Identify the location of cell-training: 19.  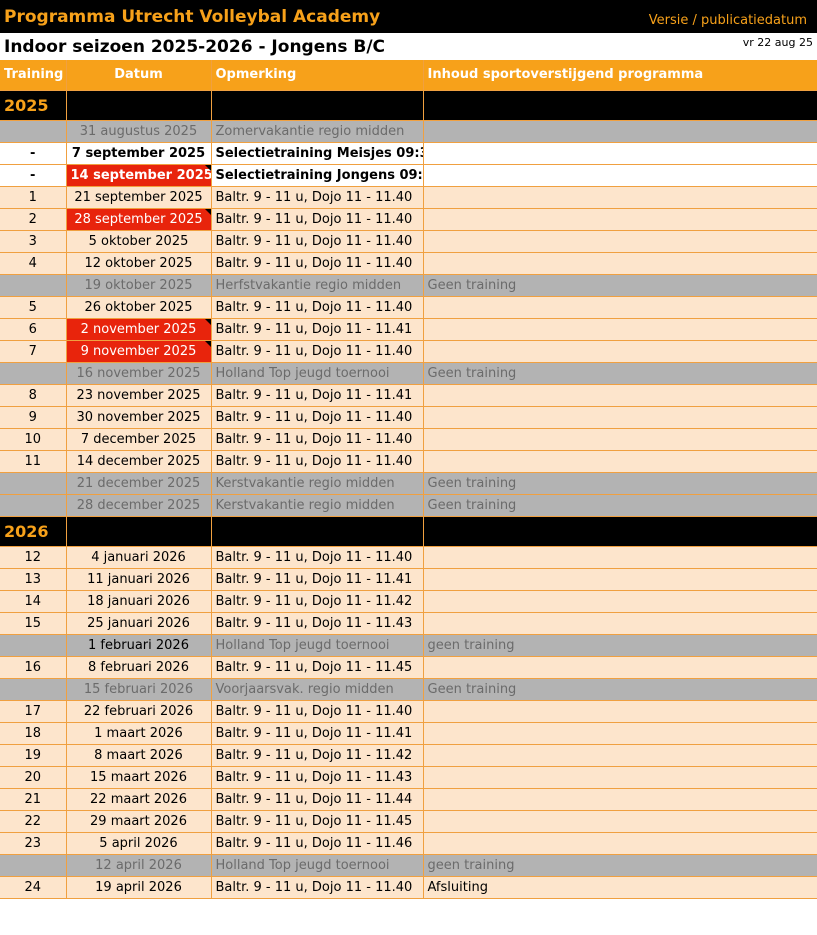
(33, 755).